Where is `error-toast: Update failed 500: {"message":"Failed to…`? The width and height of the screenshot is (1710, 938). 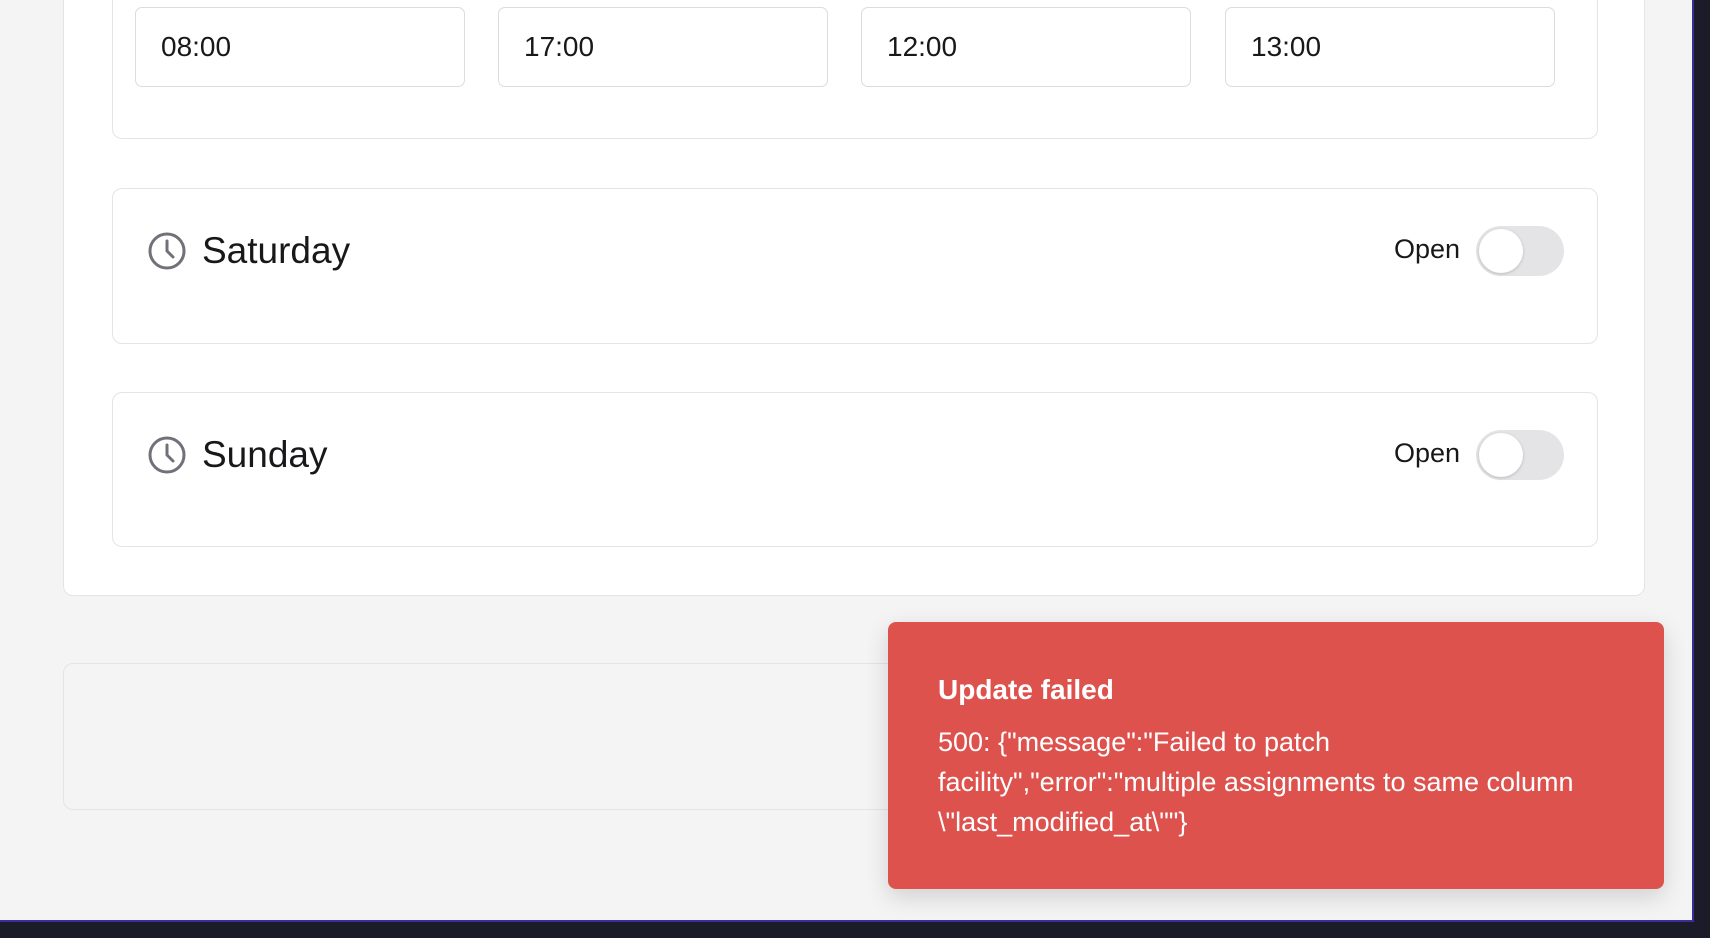 error-toast: Update failed 500: {"message":"Failed to… is located at coordinates (1276, 755).